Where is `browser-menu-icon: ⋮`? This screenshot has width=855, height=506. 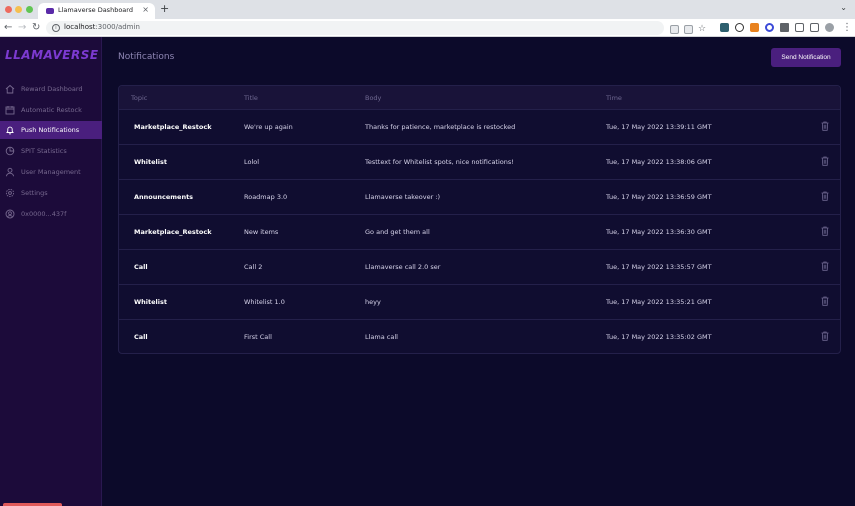 browser-menu-icon: ⋮ is located at coordinates (847, 27).